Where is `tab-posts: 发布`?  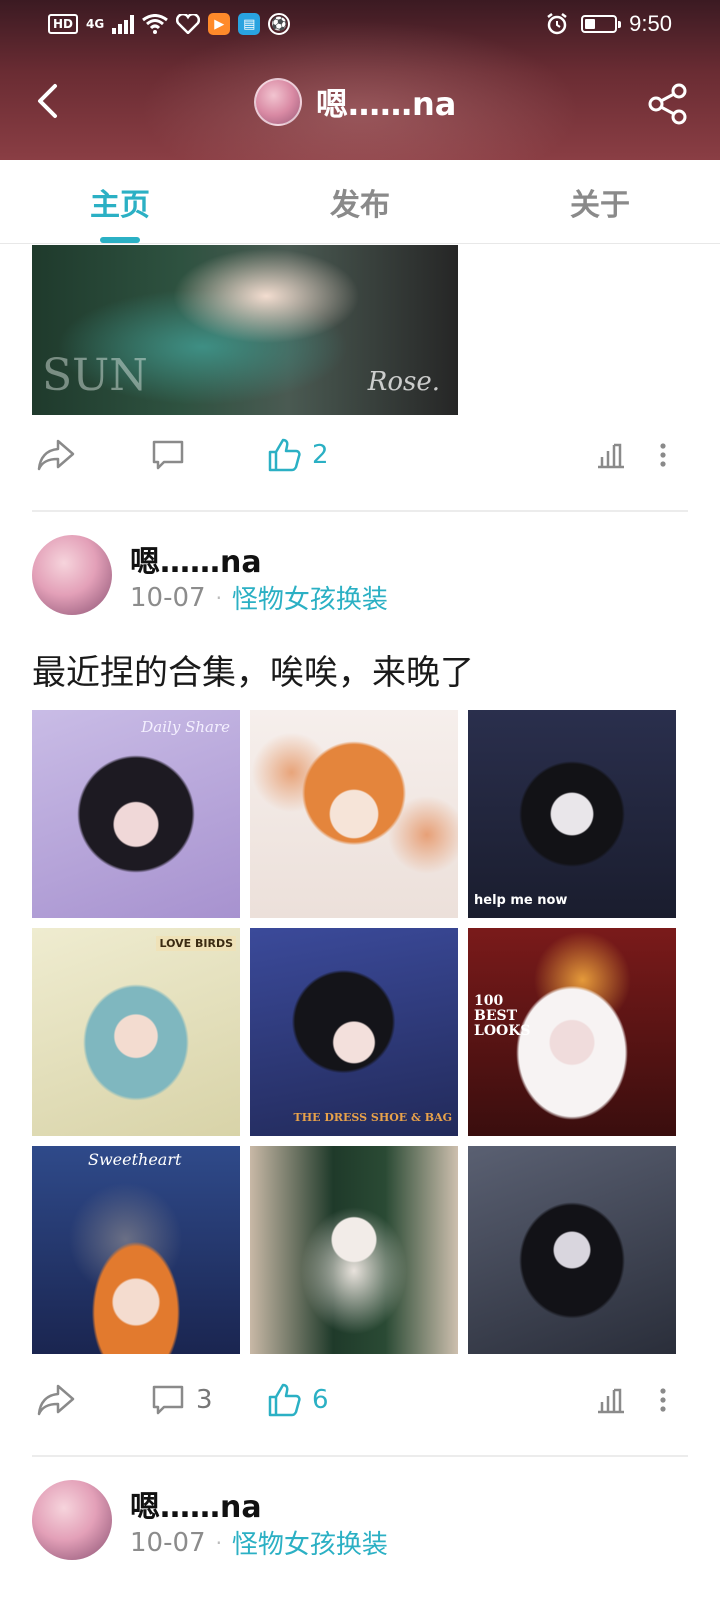
tab-posts: 发布 is located at coordinates (360, 201).